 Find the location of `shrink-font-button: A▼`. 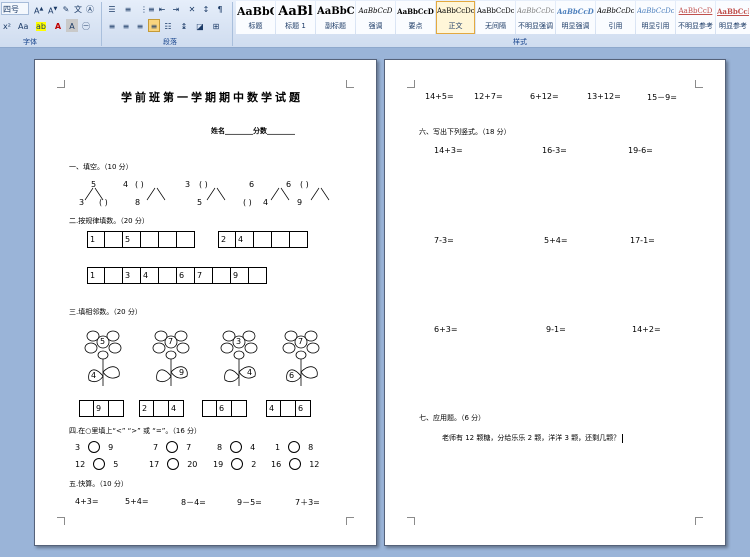

shrink-font-button: A▼ is located at coordinates (52, 9).